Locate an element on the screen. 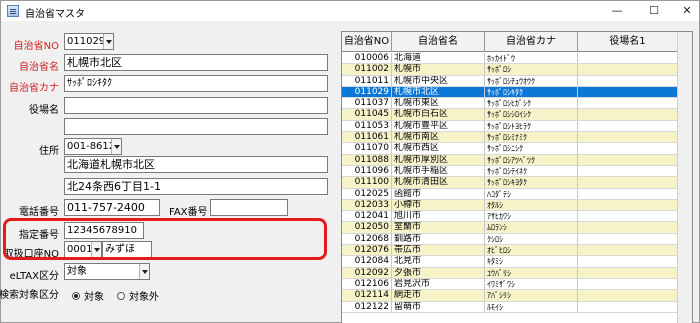  table-row: 010006 北海道 ﾎｯｶｲﾄﾞｳ is located at coordinates (517, 59).